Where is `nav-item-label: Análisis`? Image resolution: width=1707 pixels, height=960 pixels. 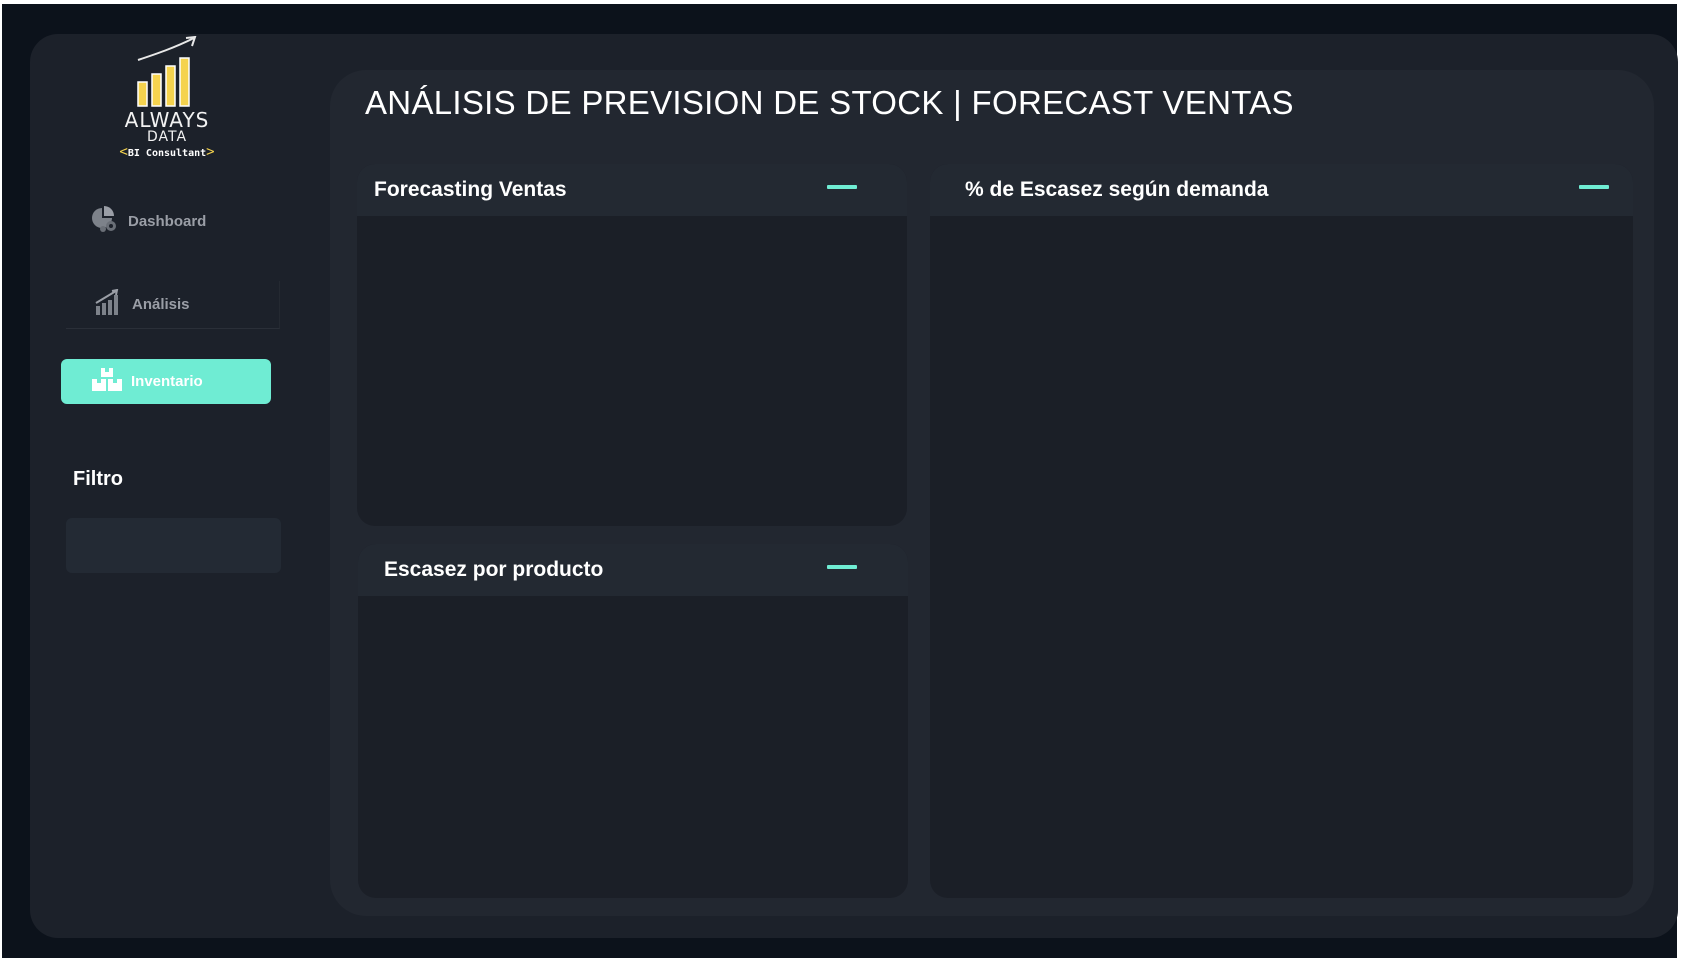 nav-item-label: Análisis is located at coordinates (161, 304).